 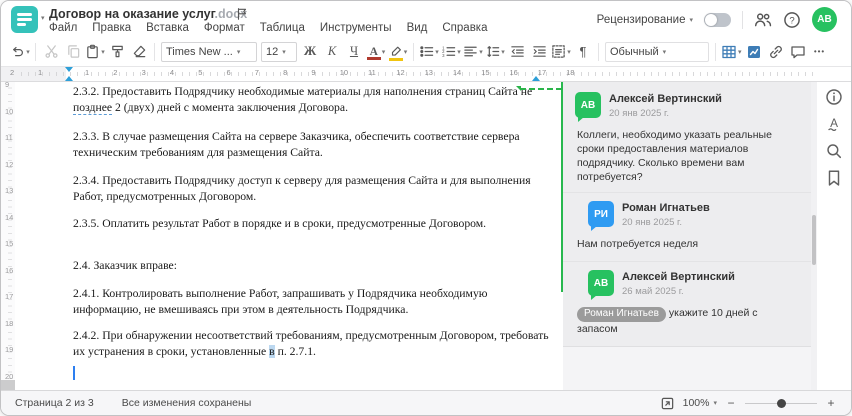 What do you see at coordinates (43, 18) in the screenshot?
I see `app-menu-caret-icon: ▾` at bounding box center [43, 18].